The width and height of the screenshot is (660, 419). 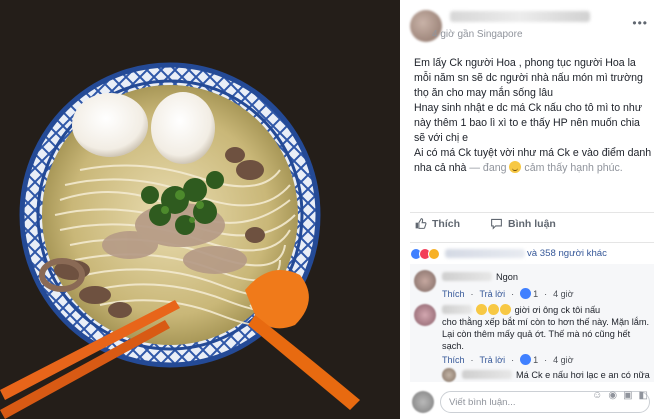 What do you see at coordinates (477, 34) in the screenshot?
I see `post-meta: 4 giờ gần Singapore` at bounding box center [477, 34].